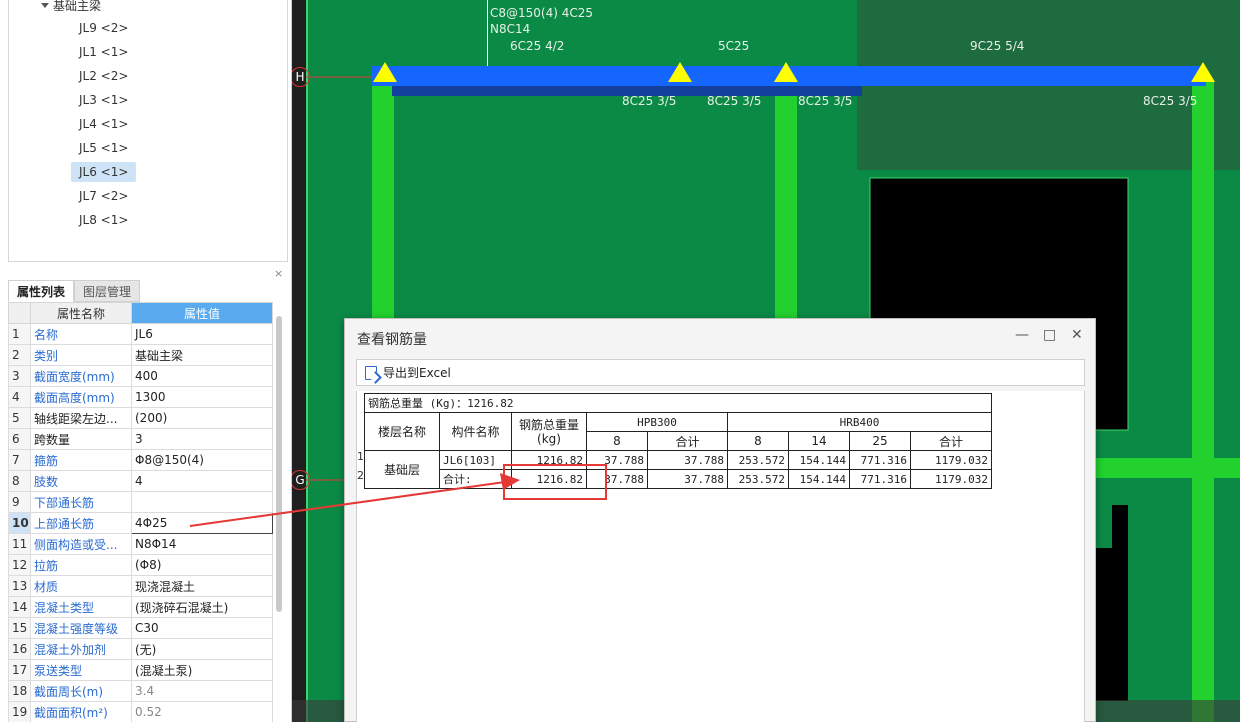  I want to click on property-row: 1 名称 JL6, so click(140, 334).